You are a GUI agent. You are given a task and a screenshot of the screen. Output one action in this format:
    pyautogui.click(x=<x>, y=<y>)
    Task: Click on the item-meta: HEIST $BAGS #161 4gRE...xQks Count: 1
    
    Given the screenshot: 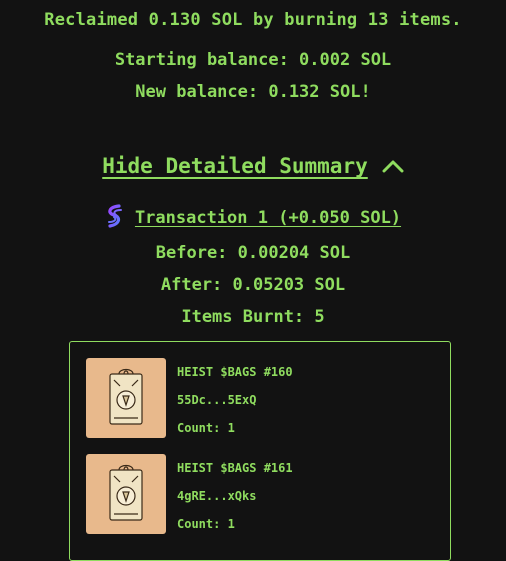 What is the action you would take?
    pyautogui.click(x=235, y=496)
    